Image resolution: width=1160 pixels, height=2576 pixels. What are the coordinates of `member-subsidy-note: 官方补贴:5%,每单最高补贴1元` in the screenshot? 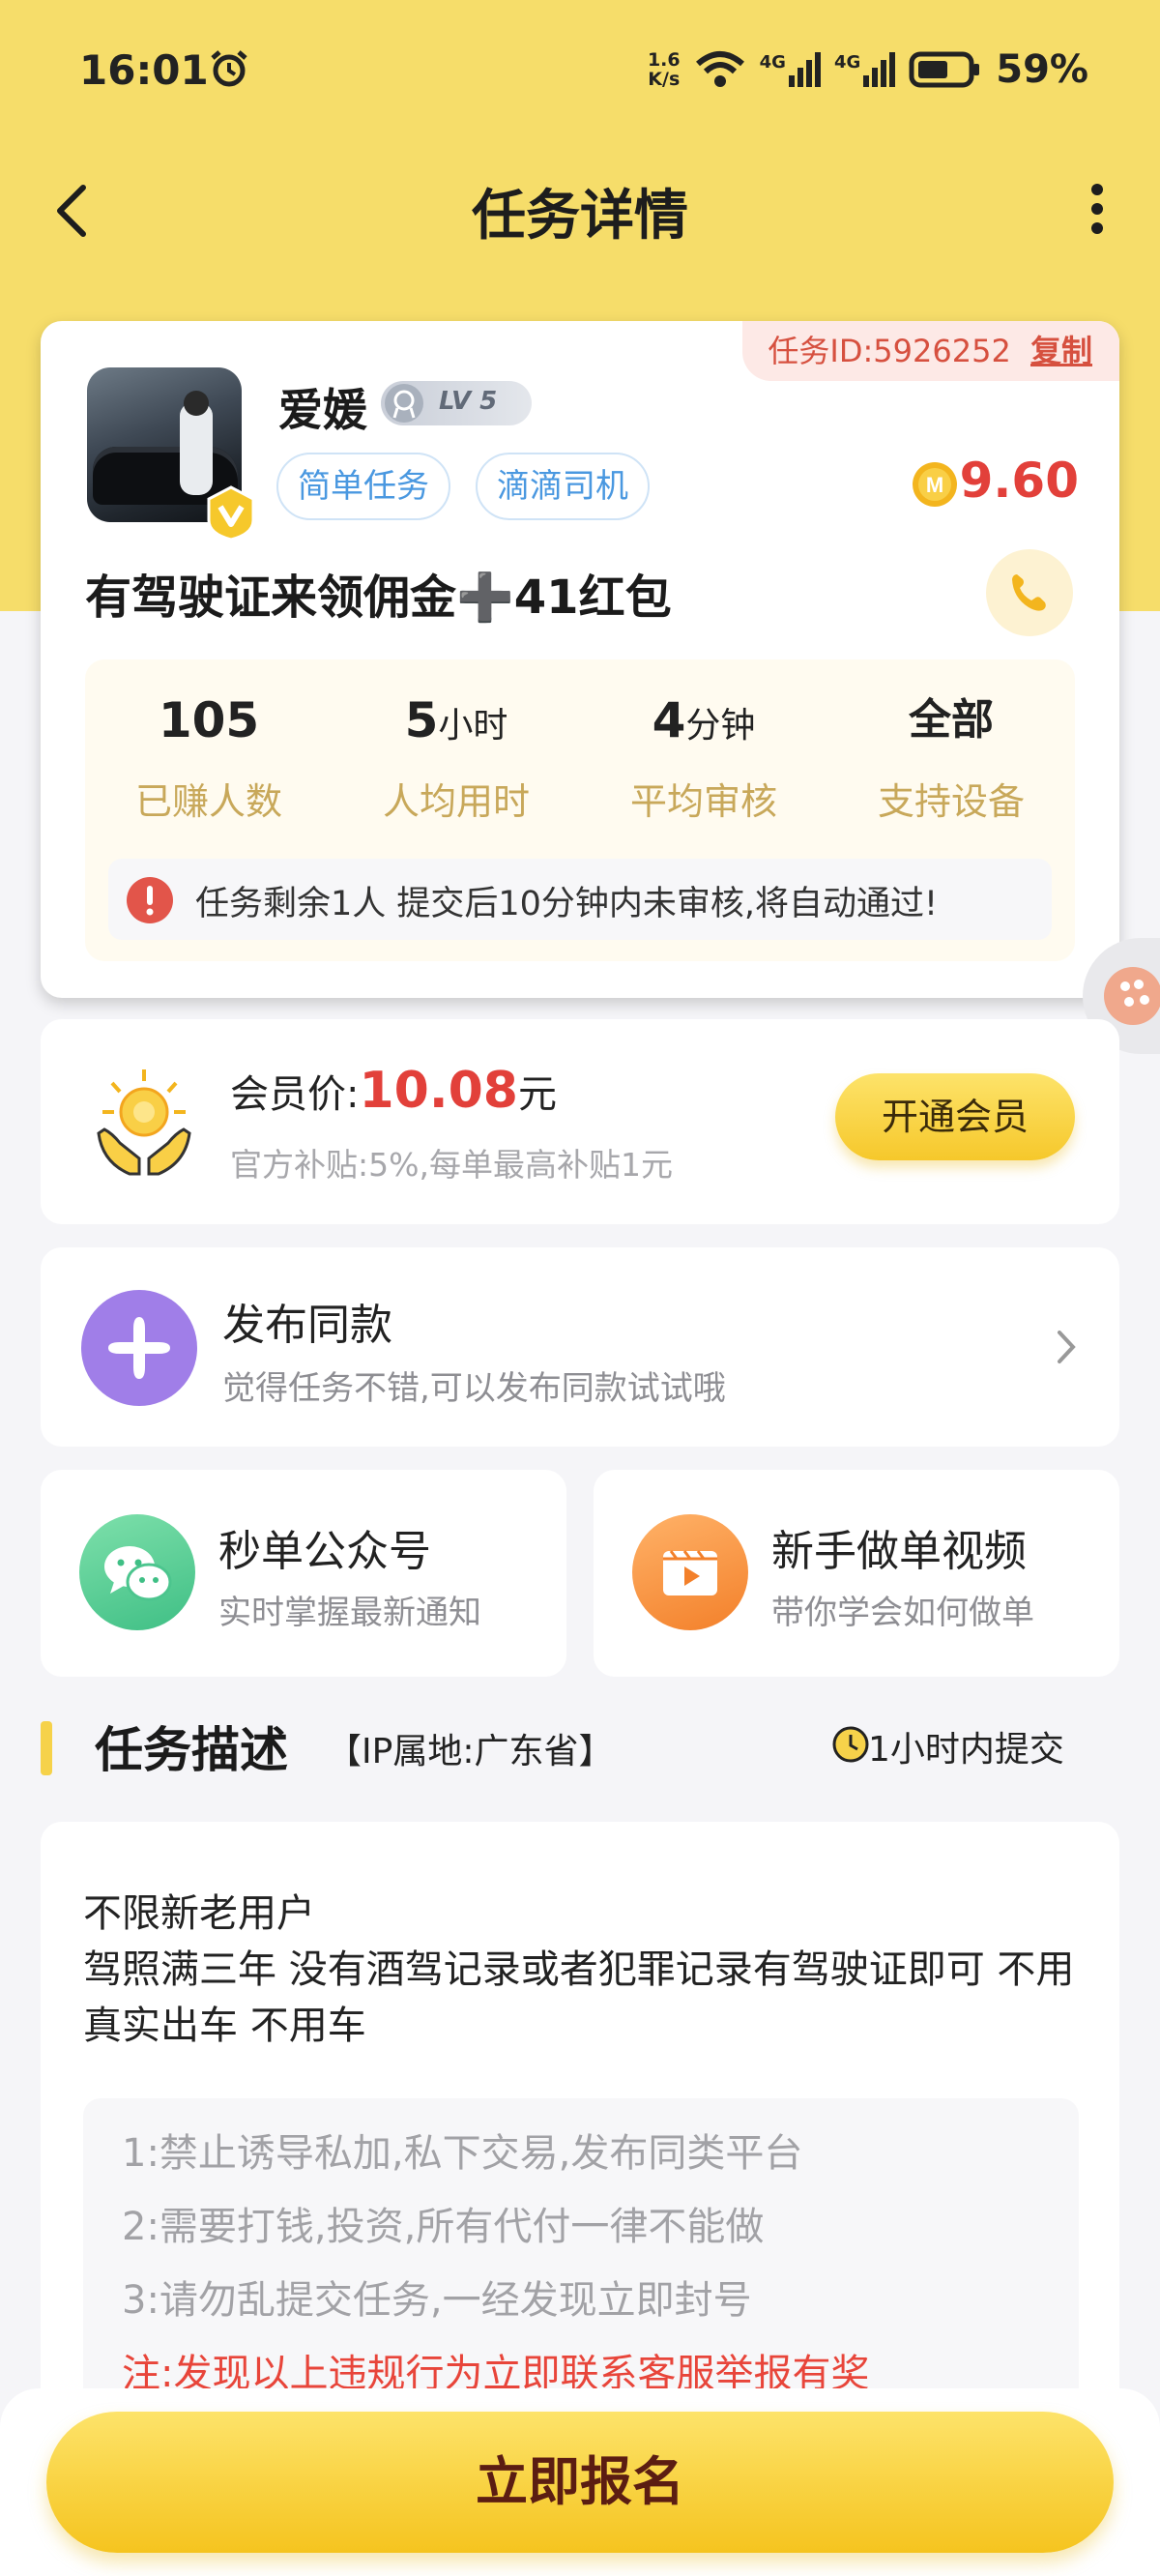 It's located at (451, 1165).